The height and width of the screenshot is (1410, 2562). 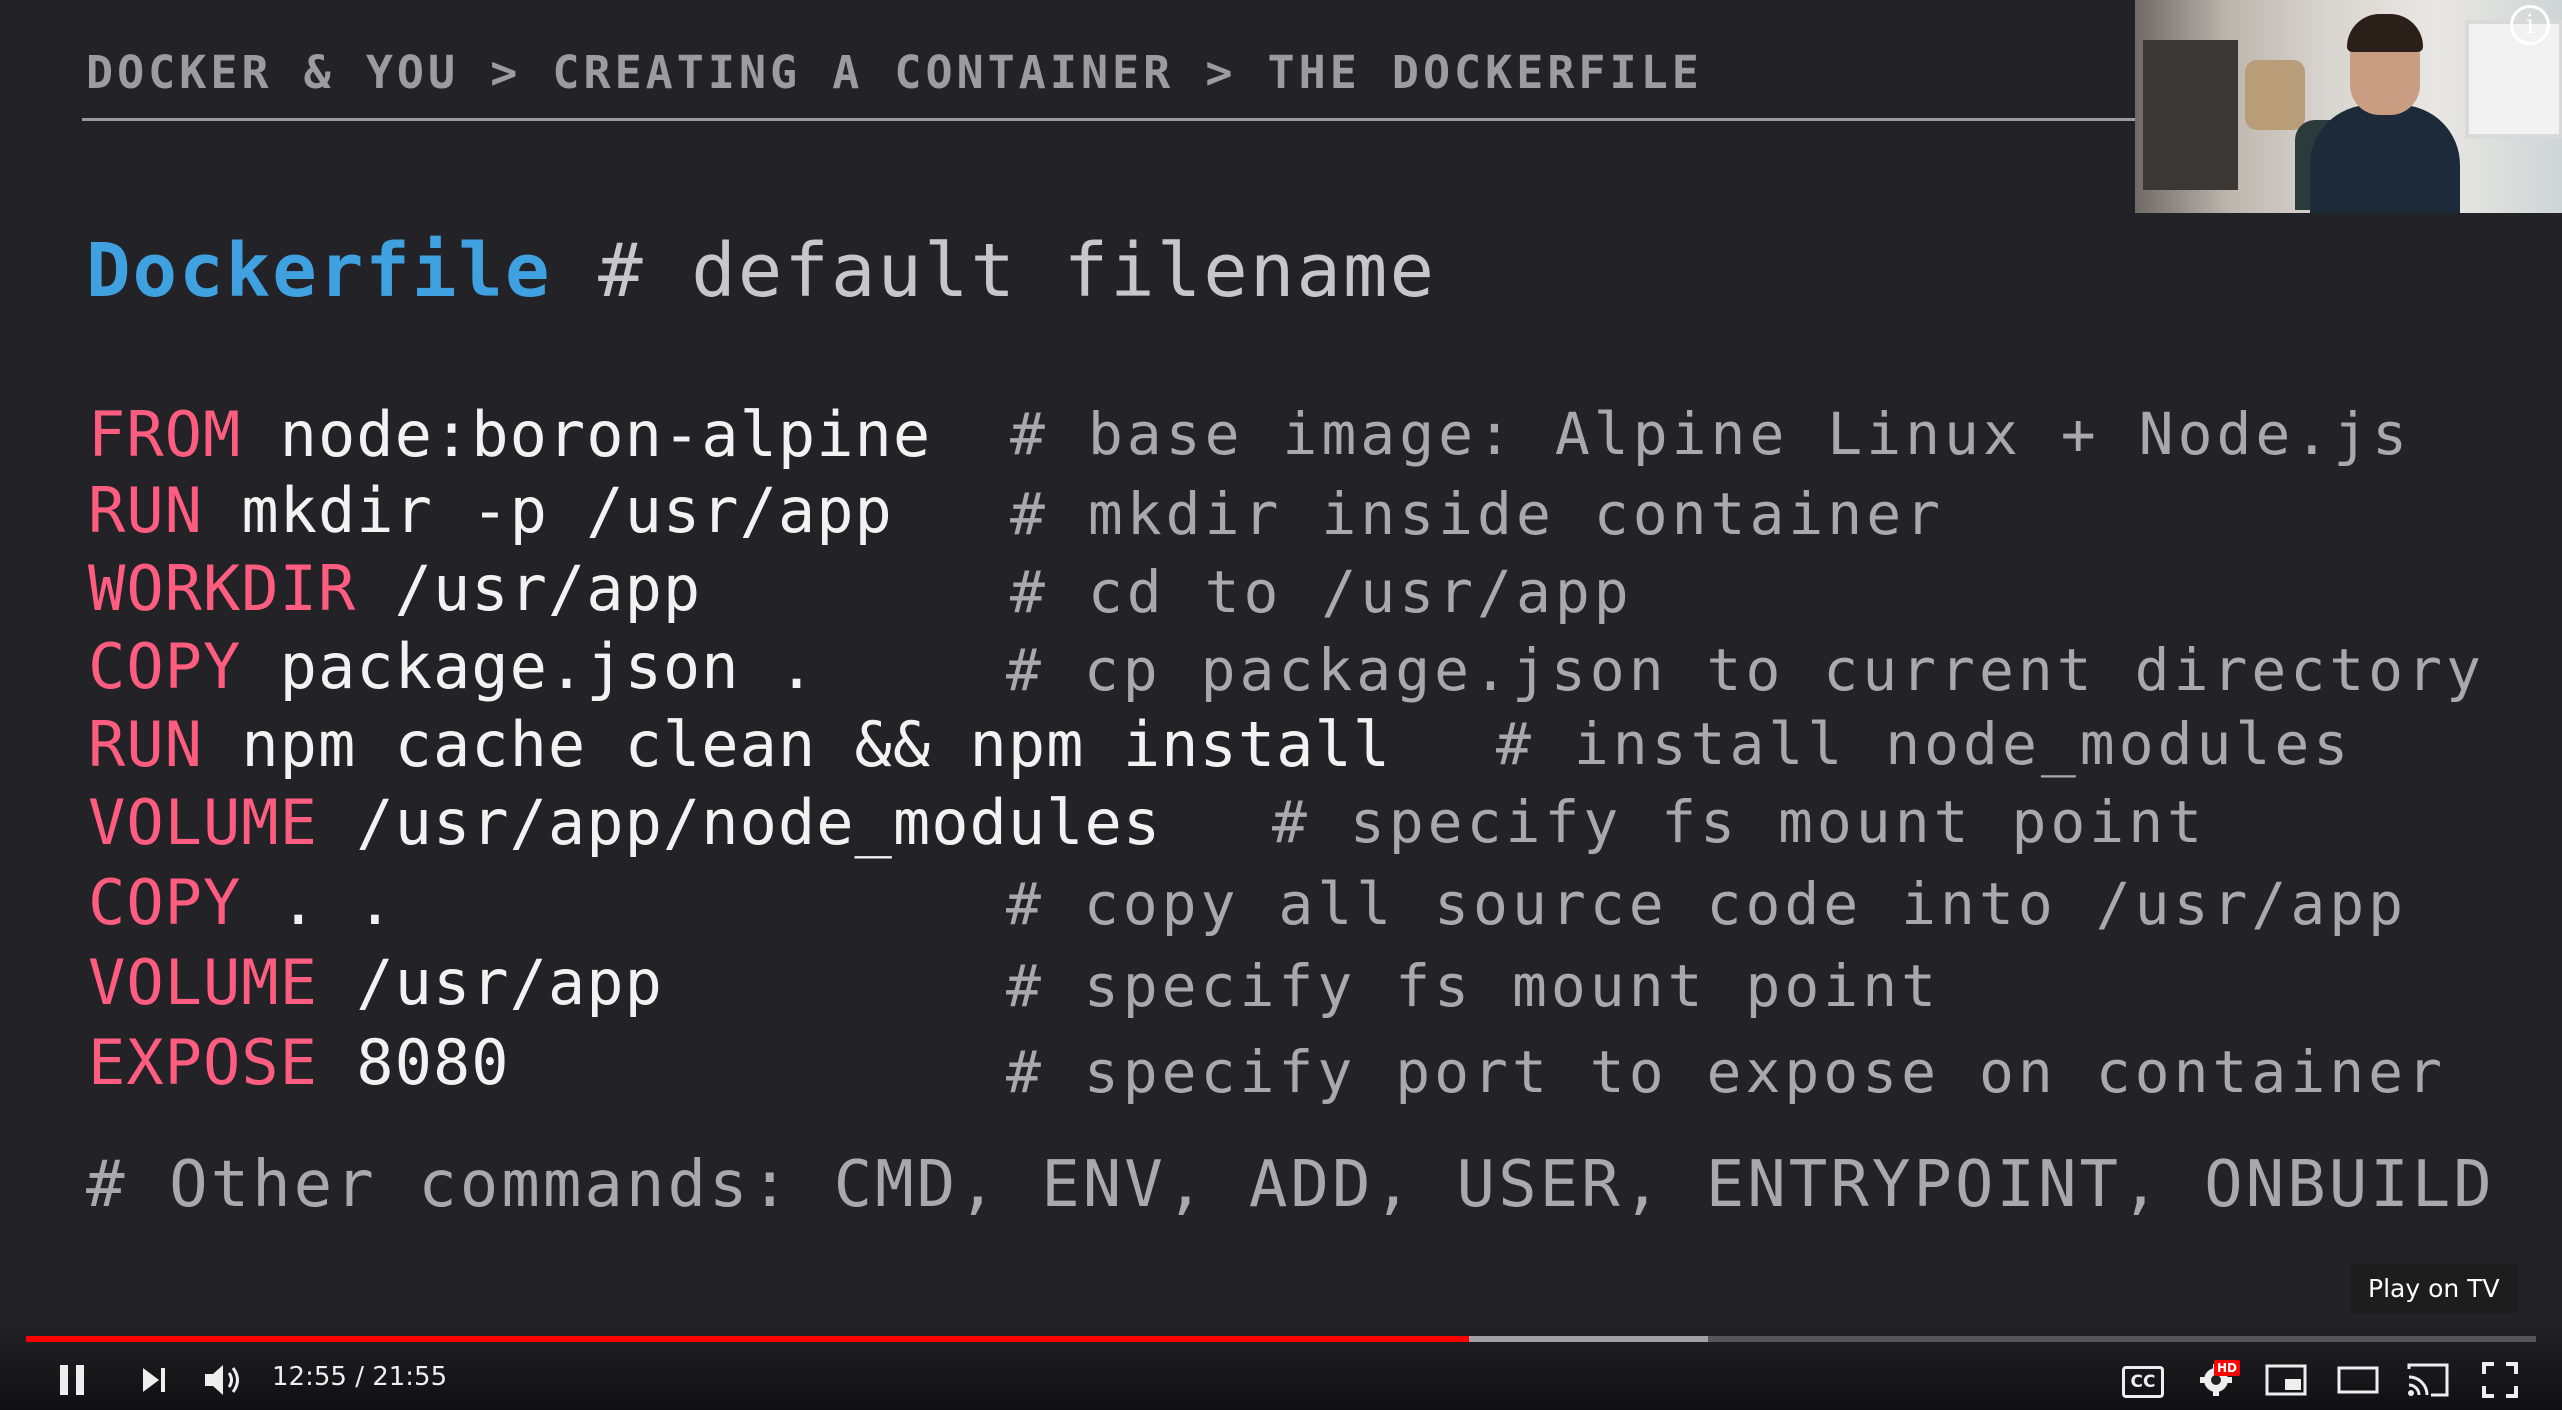 I want to click on code-line: COPY package.json ., so click(x=452, y=666).